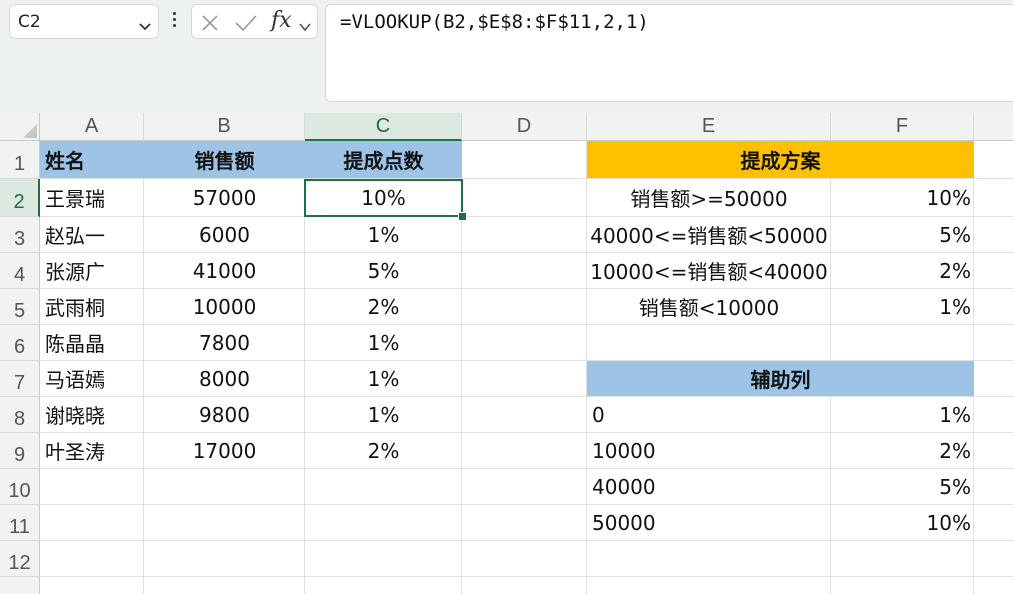  What do you see at coordinates (20, 271) in the screenshot?
I see `row-header-4: 4` at bounding box center [20, 271].